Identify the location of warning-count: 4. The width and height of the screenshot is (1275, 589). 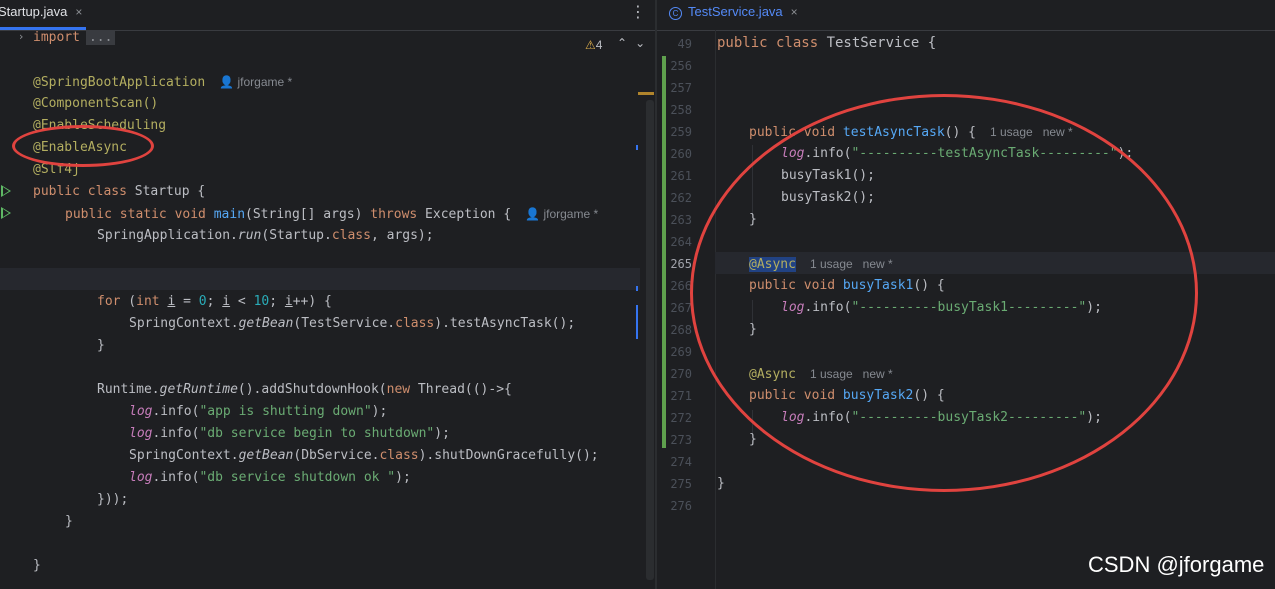
(599, 45).